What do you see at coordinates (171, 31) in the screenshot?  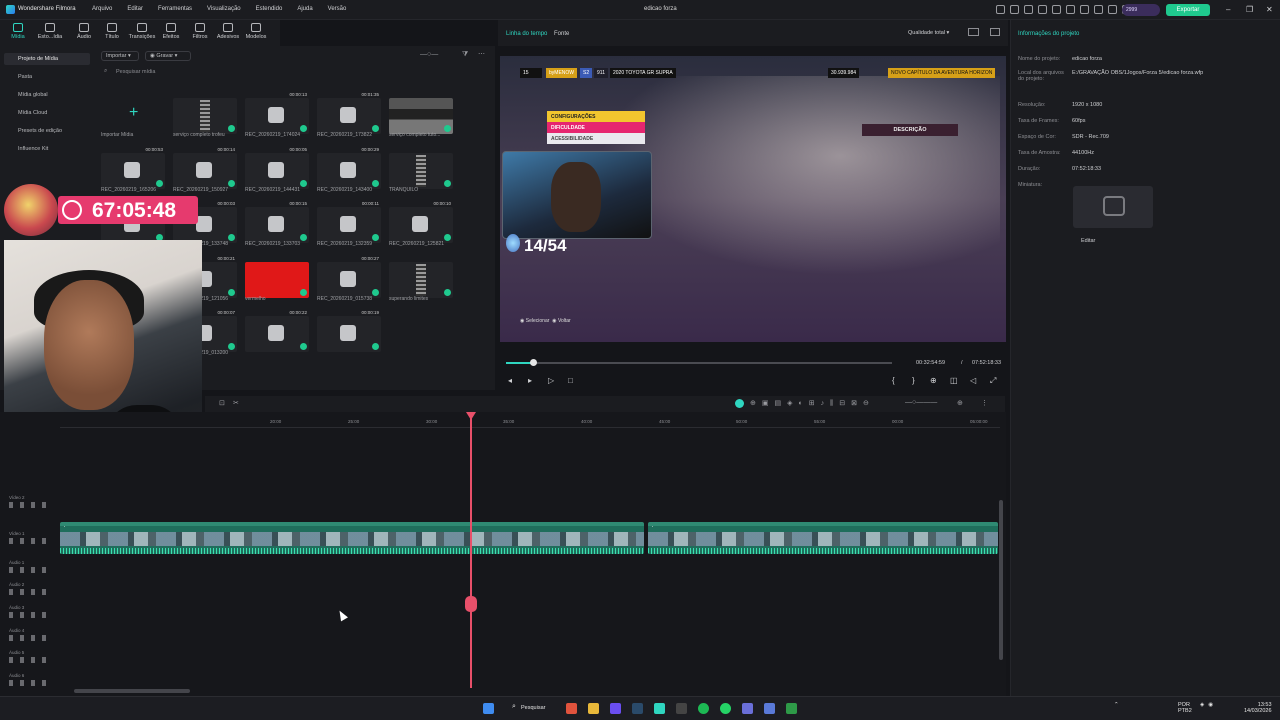 I see `tab-effects: Efeitos` at bounding box center [171, 31].